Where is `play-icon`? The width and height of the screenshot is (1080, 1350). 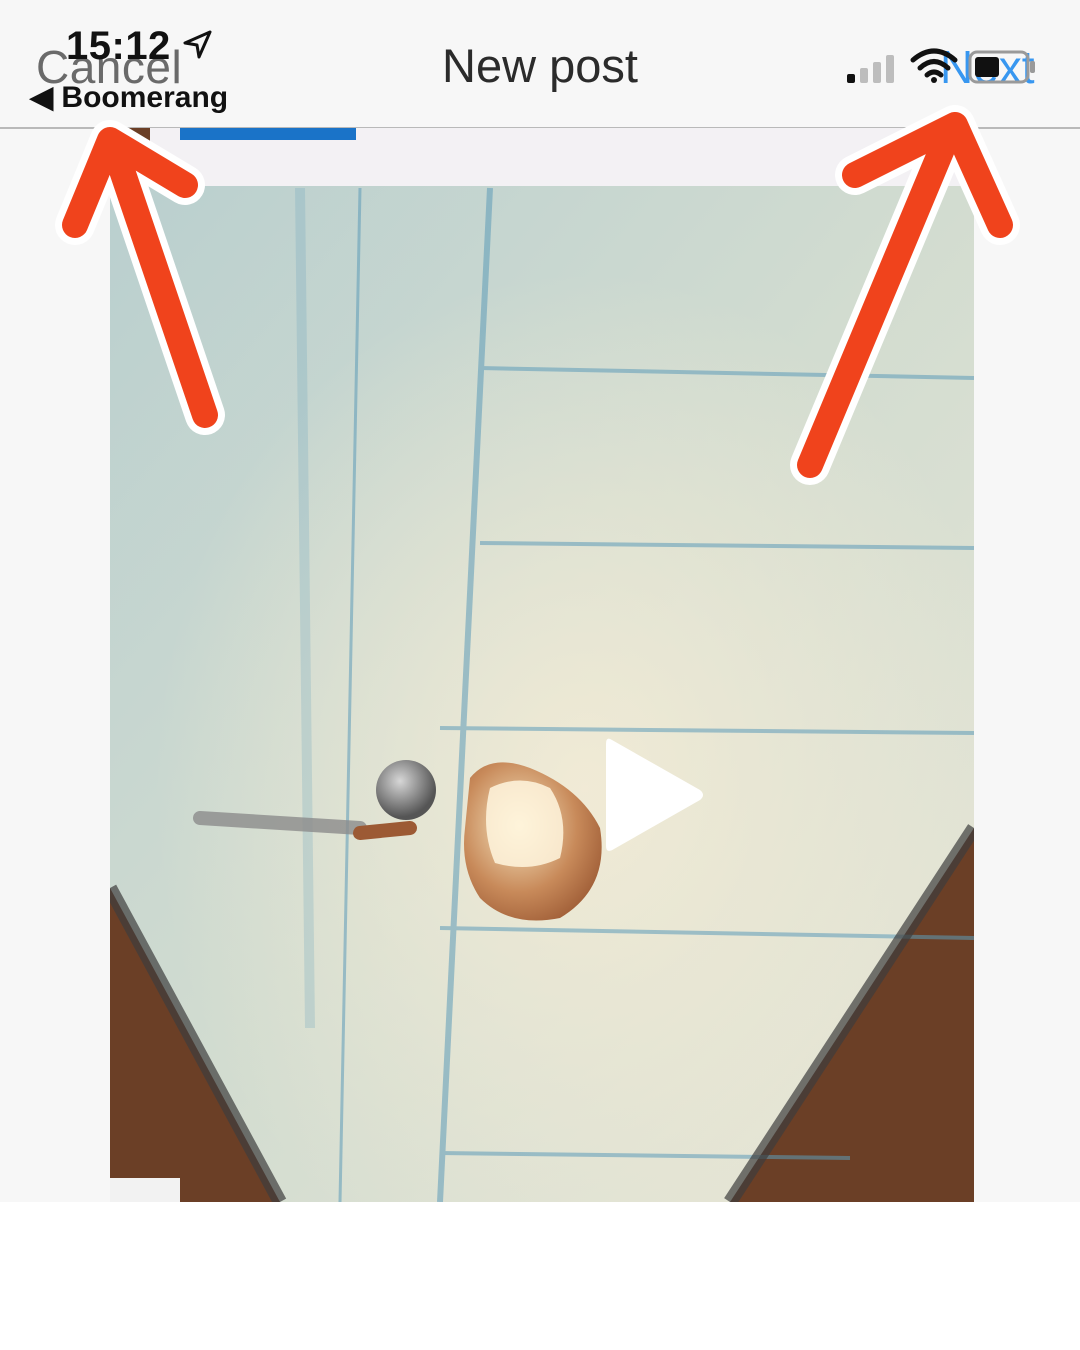 play-icon is located at coordinates (654, 795).